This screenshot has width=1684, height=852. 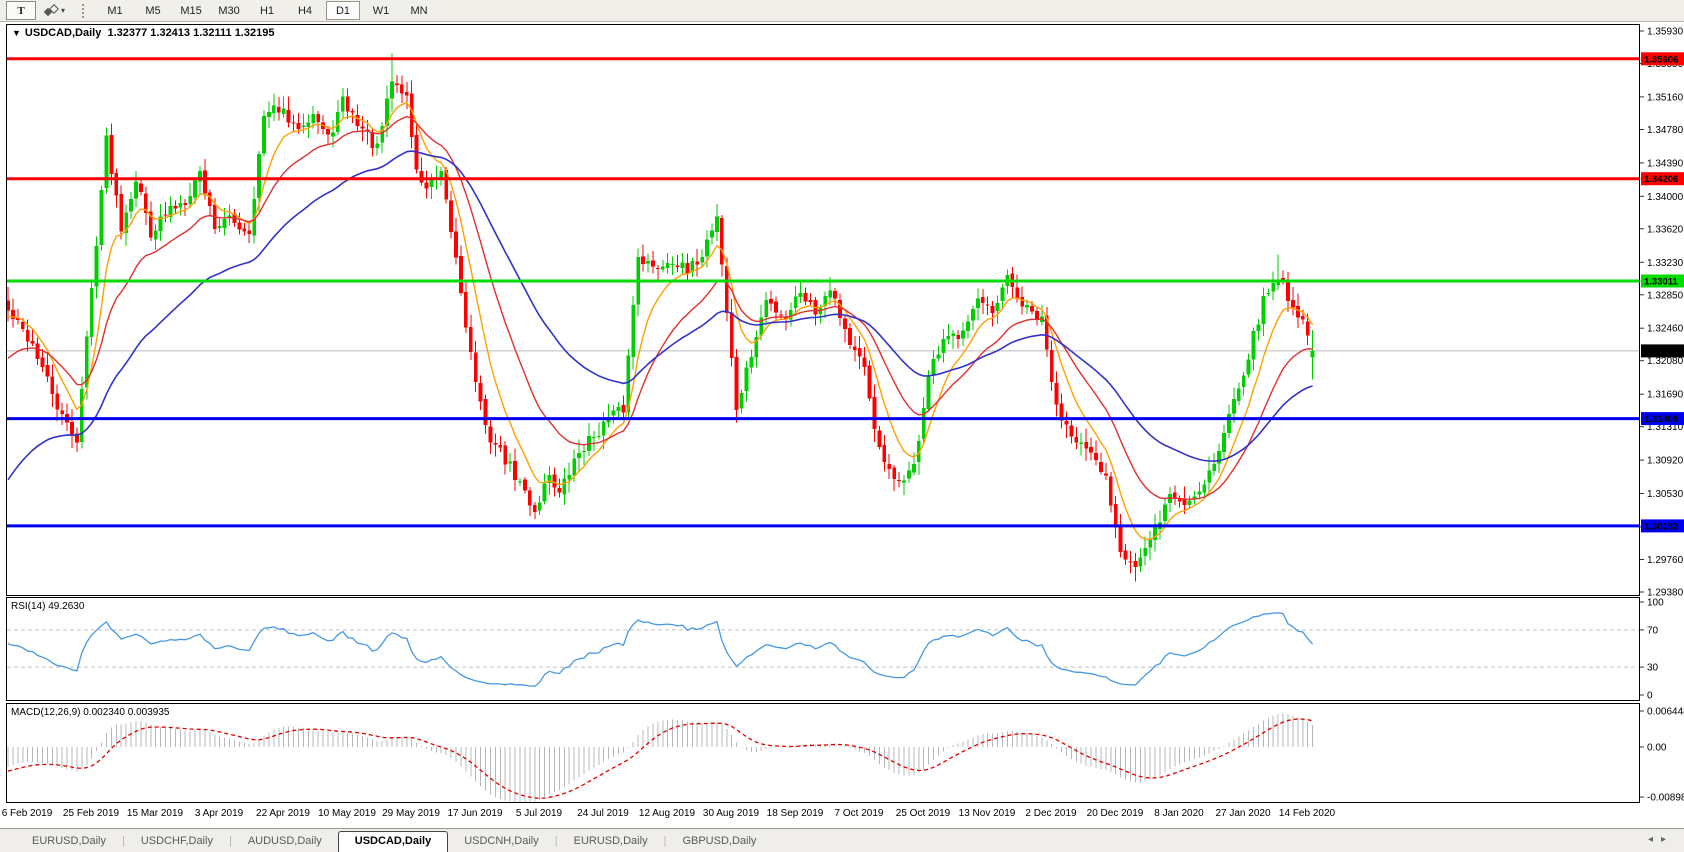 I want to click on tab-scroll-arrows: ◂▸, so click(x=1661, y=839).